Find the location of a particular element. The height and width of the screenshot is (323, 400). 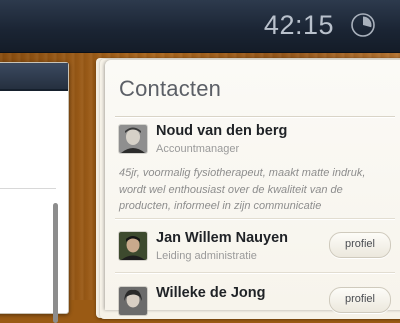

window-header is located at coordinates (34, 77).